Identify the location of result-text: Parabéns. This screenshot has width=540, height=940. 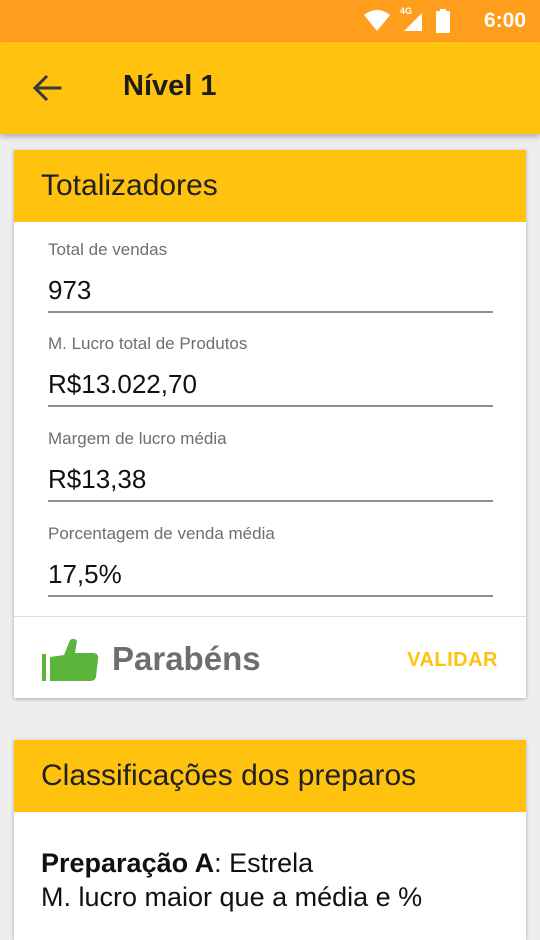
(186, 658).